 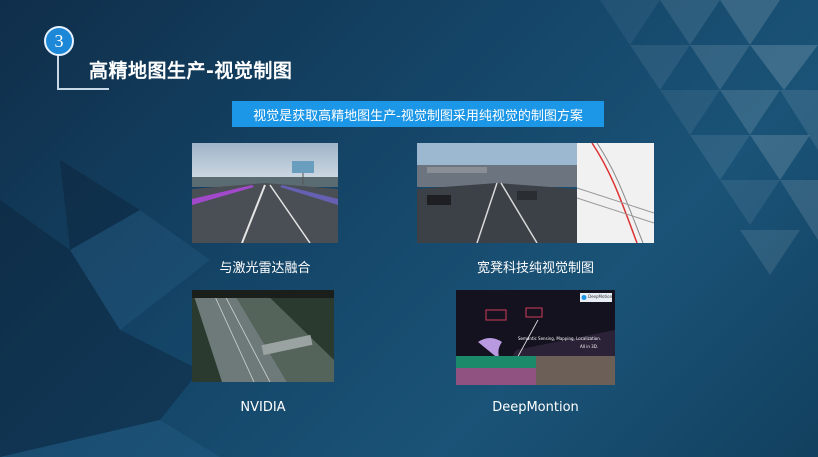 What do you see at coordinates (263, 336) in the screenshot?
I see `nvidia-image` at bounding box center [263, 336].